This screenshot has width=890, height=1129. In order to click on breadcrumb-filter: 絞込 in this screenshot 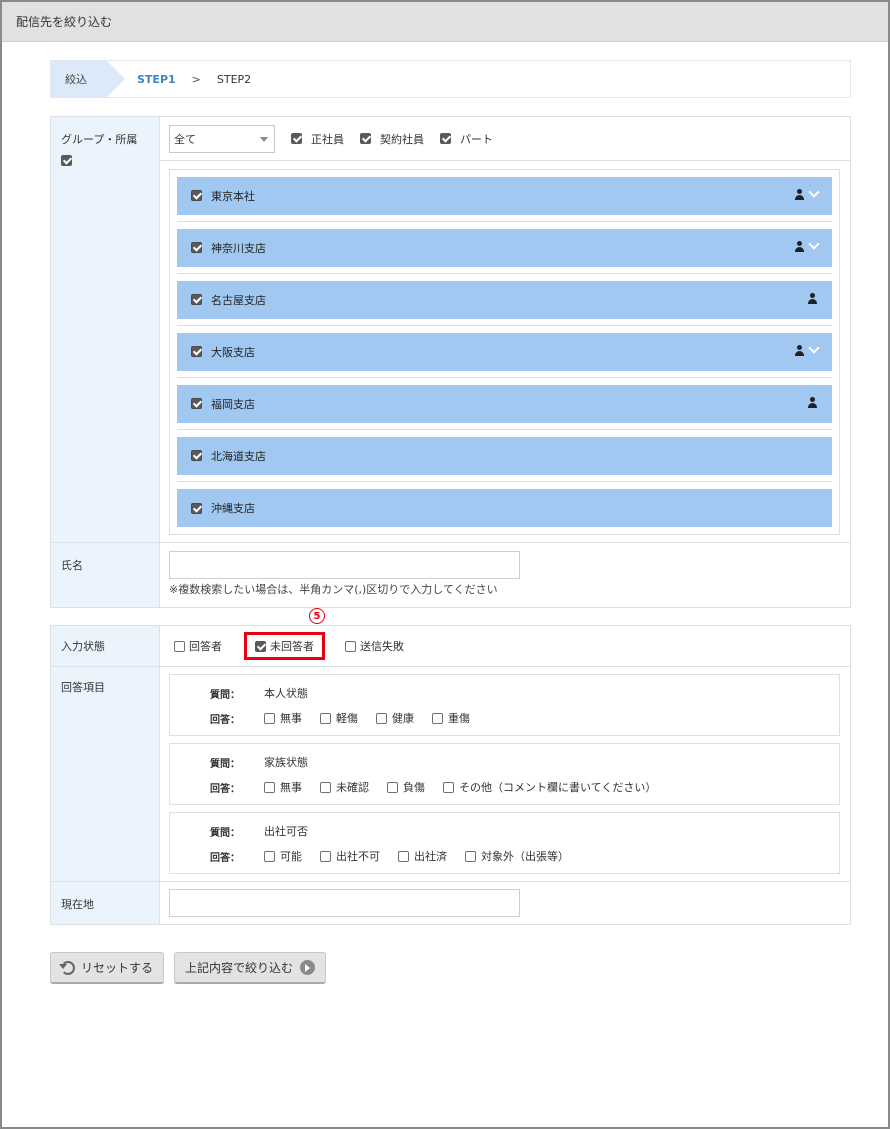, I will do `click(88, 79)`.